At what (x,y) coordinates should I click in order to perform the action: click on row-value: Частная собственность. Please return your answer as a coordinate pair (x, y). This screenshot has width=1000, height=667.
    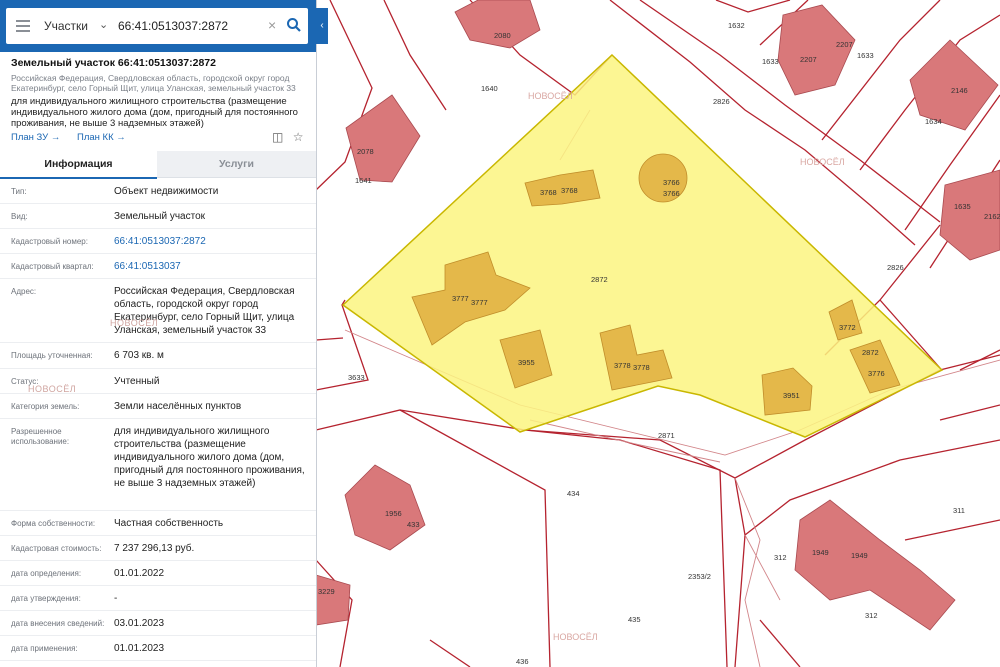
    Looking at the image, I should click on (169, 523).